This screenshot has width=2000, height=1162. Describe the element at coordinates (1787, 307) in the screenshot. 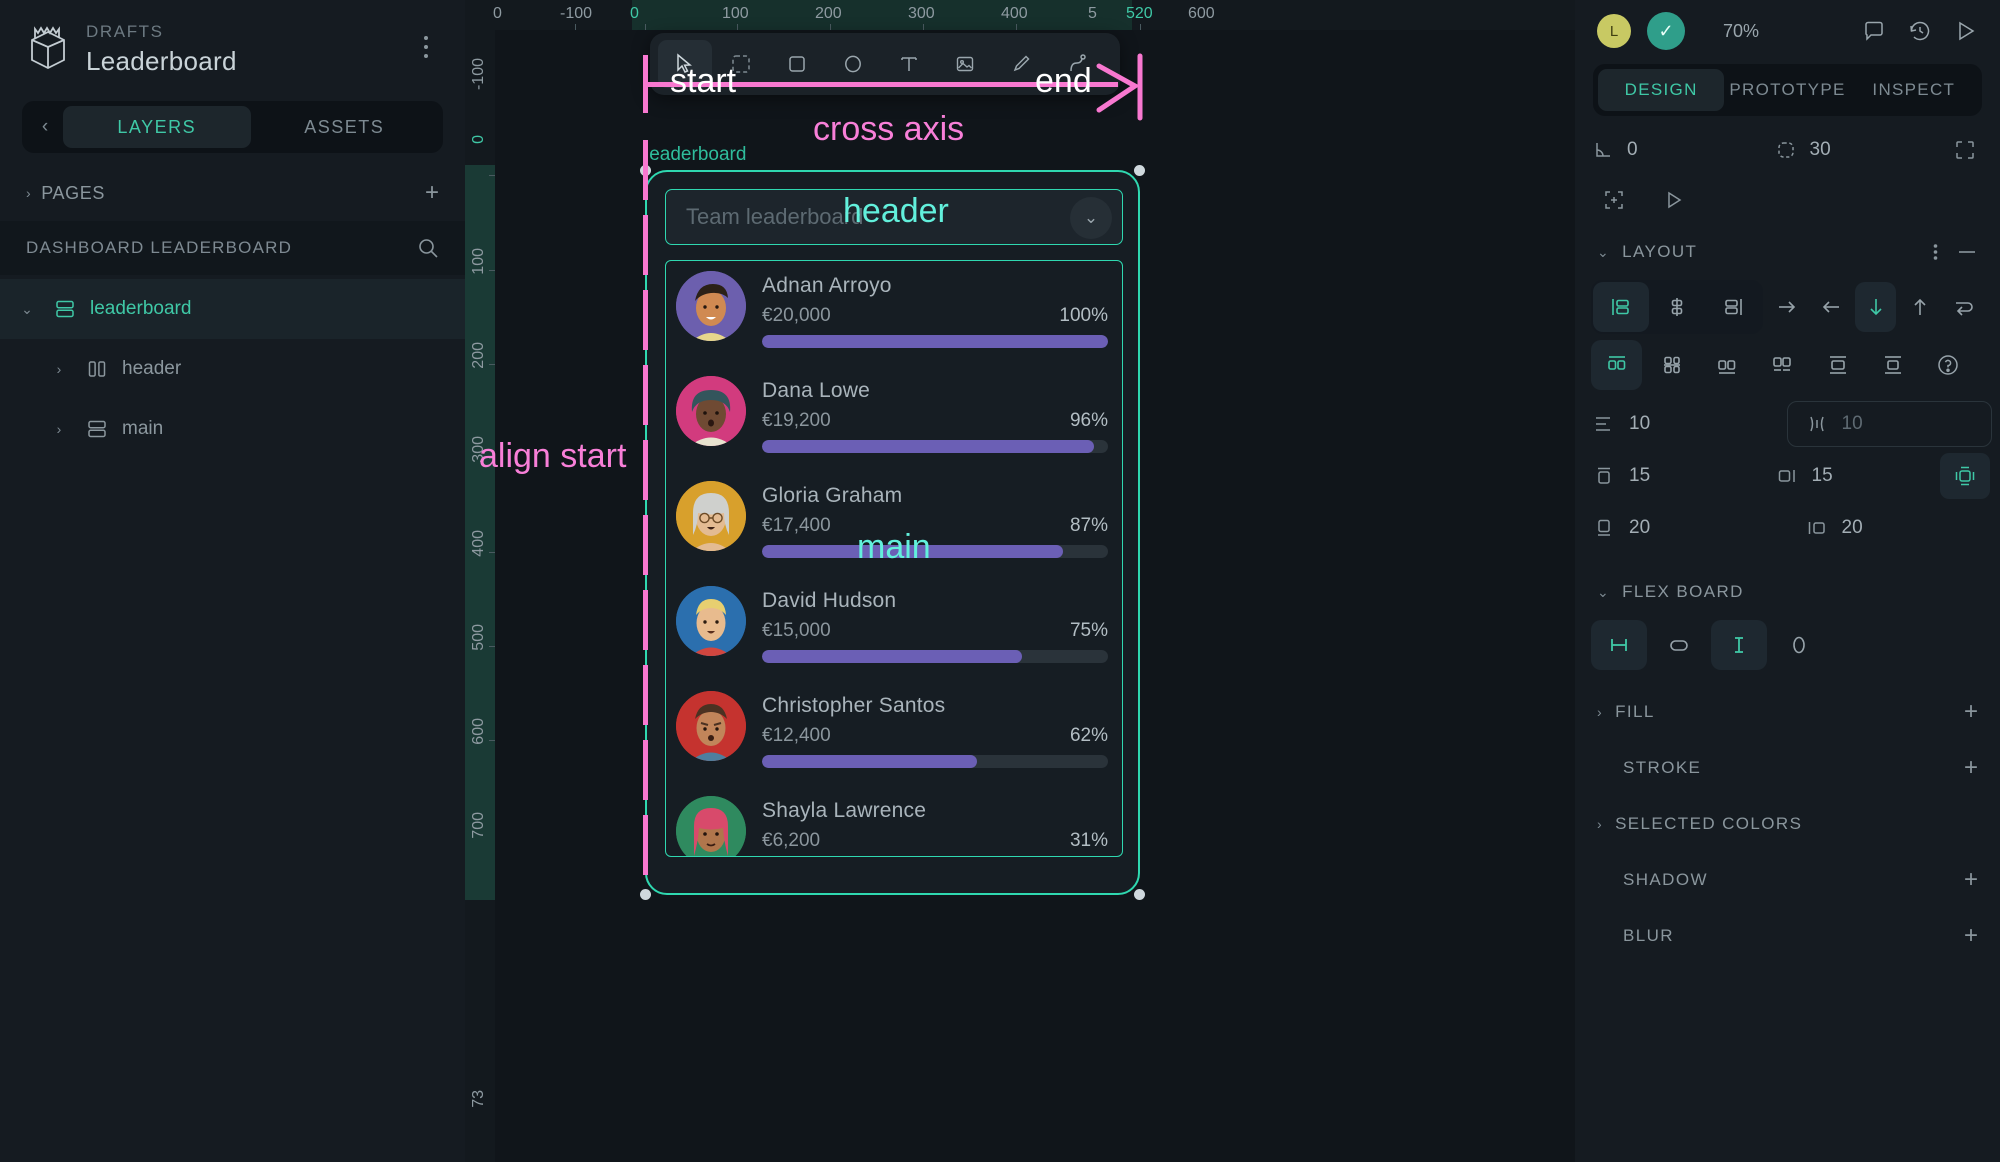

I see `direction-right-icon` at that location.